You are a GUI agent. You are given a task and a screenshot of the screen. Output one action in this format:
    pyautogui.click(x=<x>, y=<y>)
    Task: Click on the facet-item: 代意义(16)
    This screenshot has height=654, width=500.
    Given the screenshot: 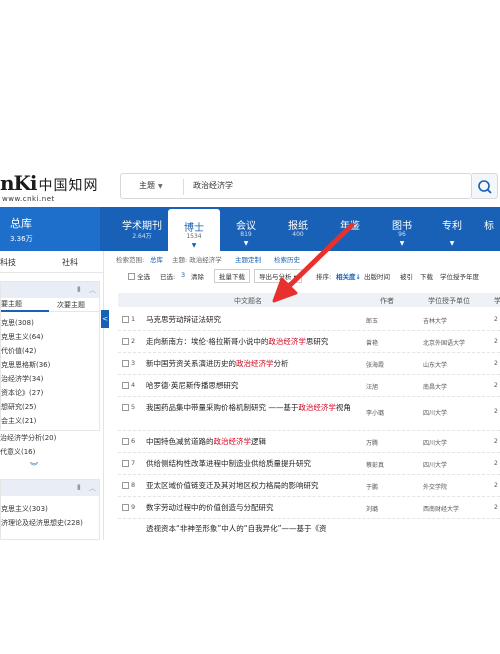 What is the action you would take?
    pyautogui.click(x=17, y=452)
    